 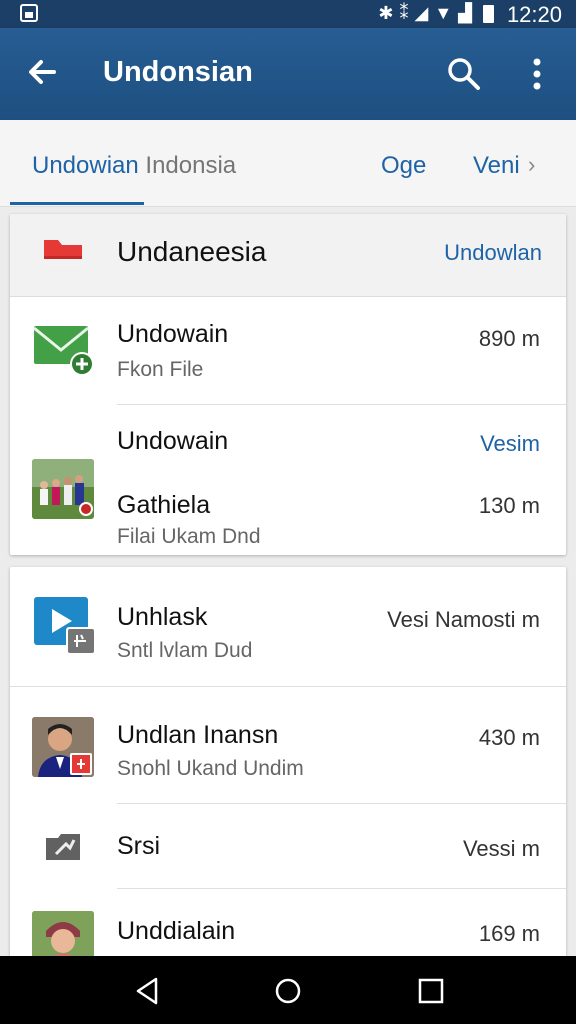 What do you see at coordinates (509, 338) in the screenshot?
I see `item-size: 890 m` at bounding box center [509, 338].